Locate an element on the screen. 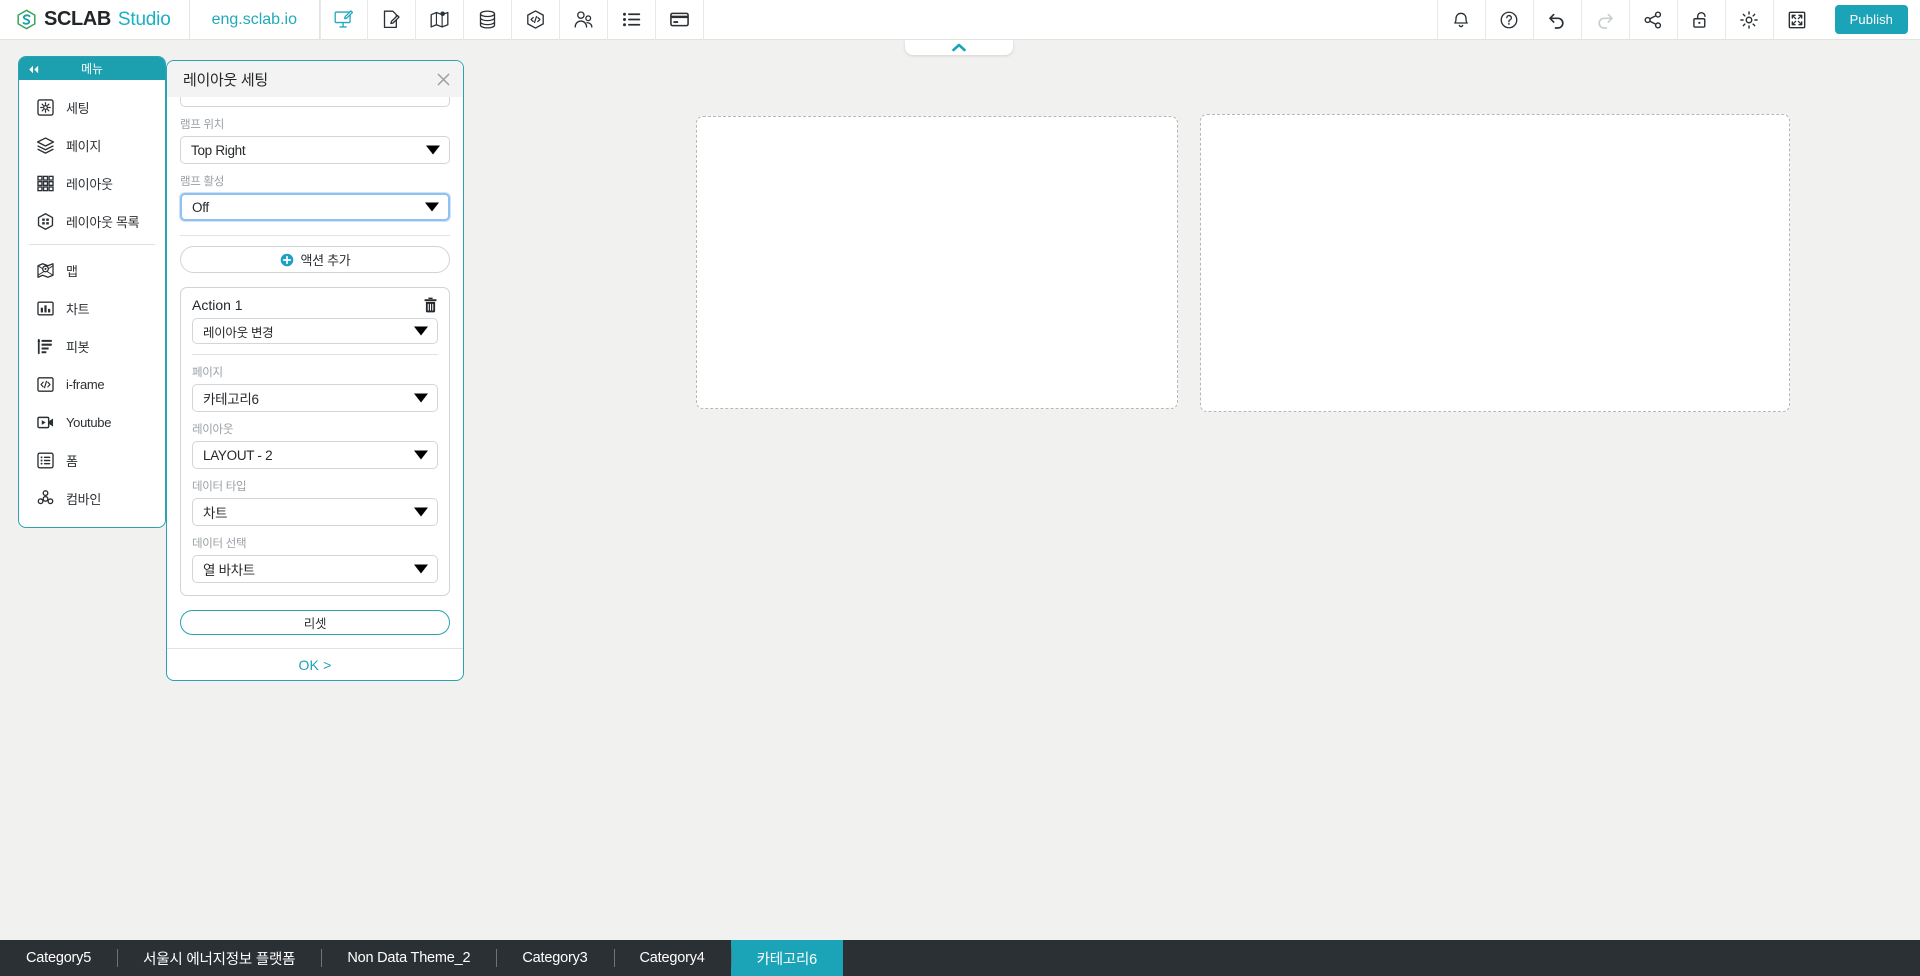 The height and width of the screenshot is (976, 1920). grid-icon is located at coordinates (45, 183).